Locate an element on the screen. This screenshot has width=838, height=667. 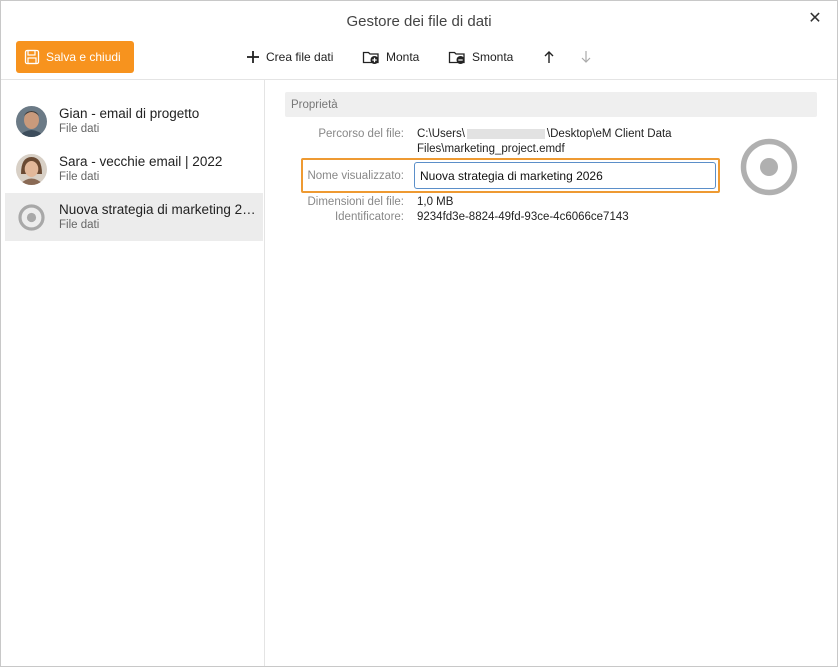
properties-title: Proprietà is located at coordinates (314, 104).